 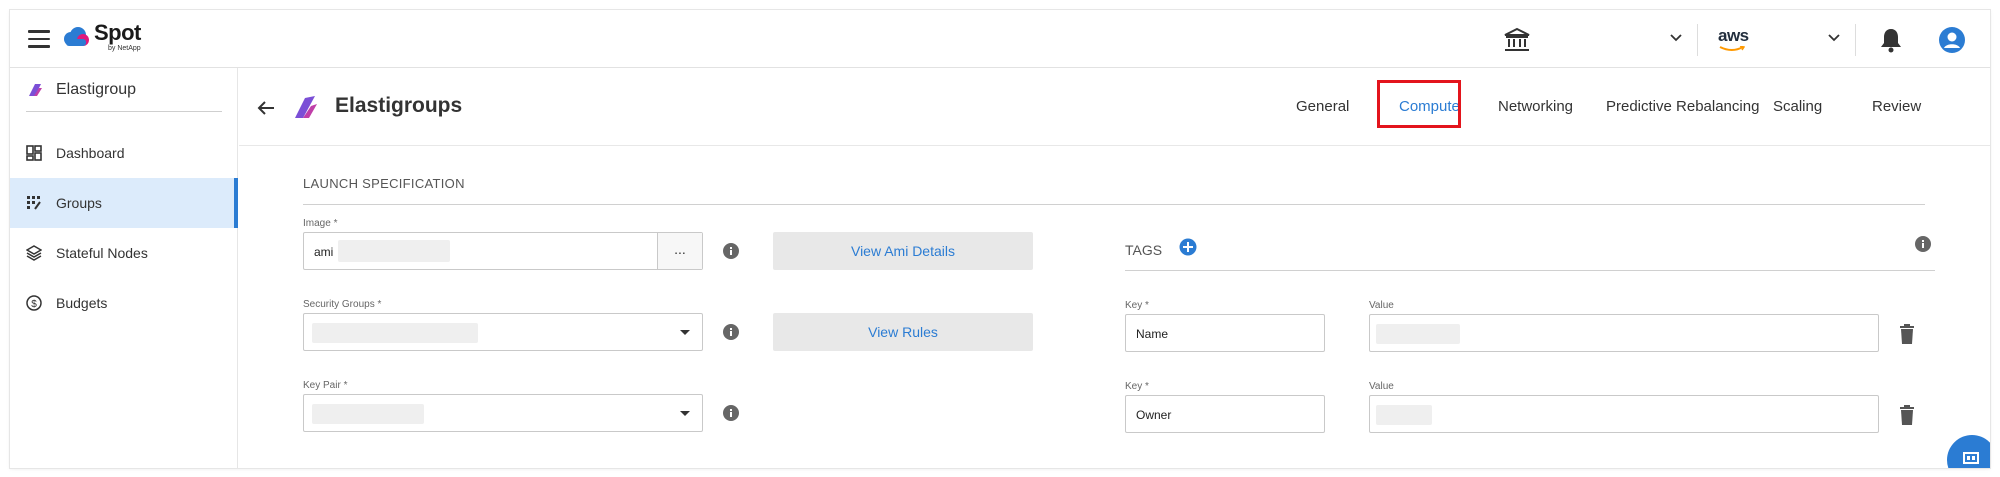 What do you see at coordinates (1682, 106) in the screenshot?
I see `tab-predictive-rebalancing: Predictive Rebalancing` at bounding box center [1682, 106].